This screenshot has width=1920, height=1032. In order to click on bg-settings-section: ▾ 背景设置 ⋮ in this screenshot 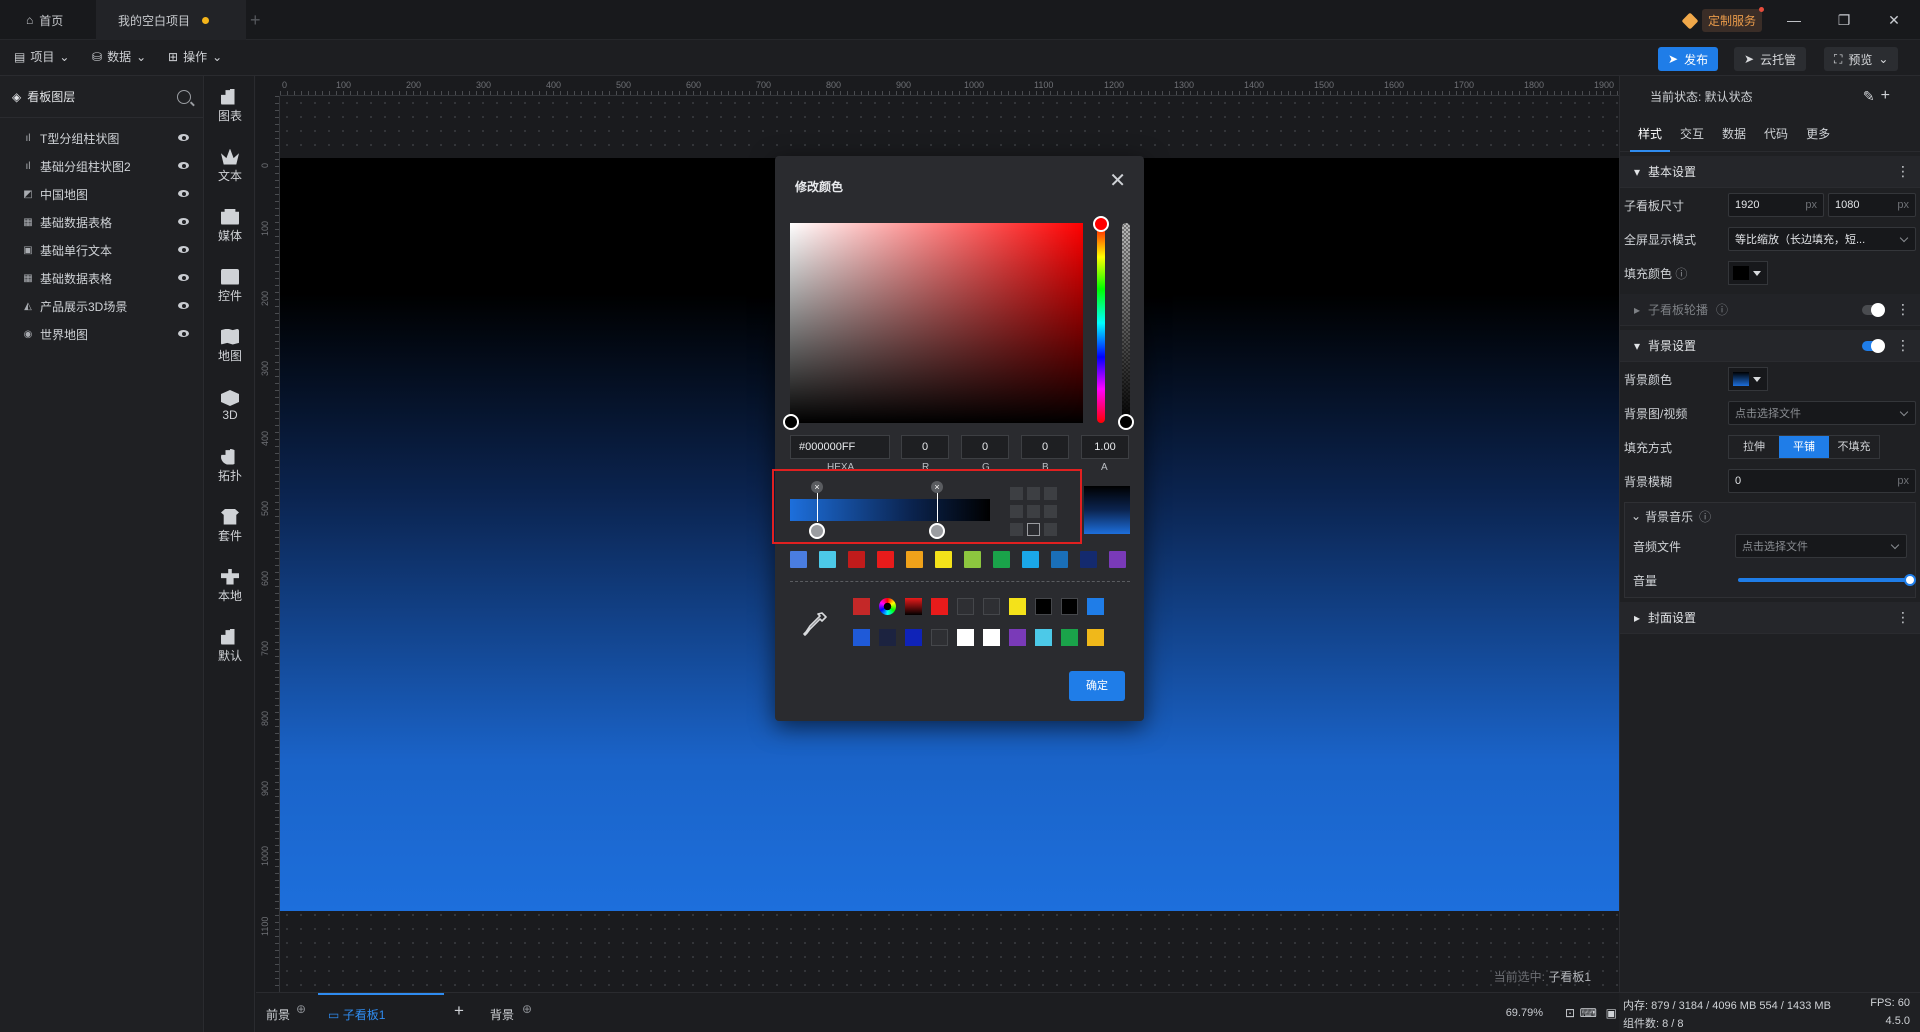, I will do `click(1770, 346)`.